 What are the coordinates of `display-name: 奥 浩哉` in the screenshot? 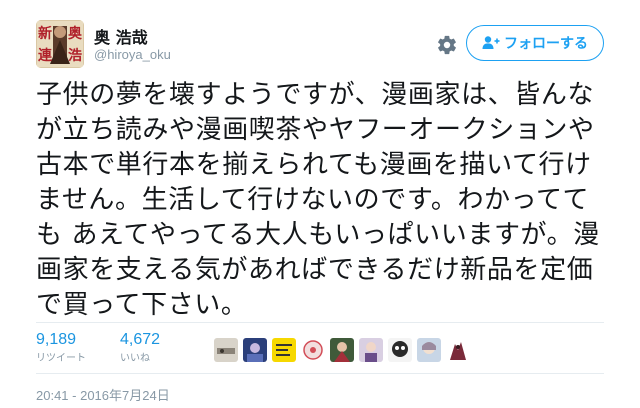 It's located at (121, 36).